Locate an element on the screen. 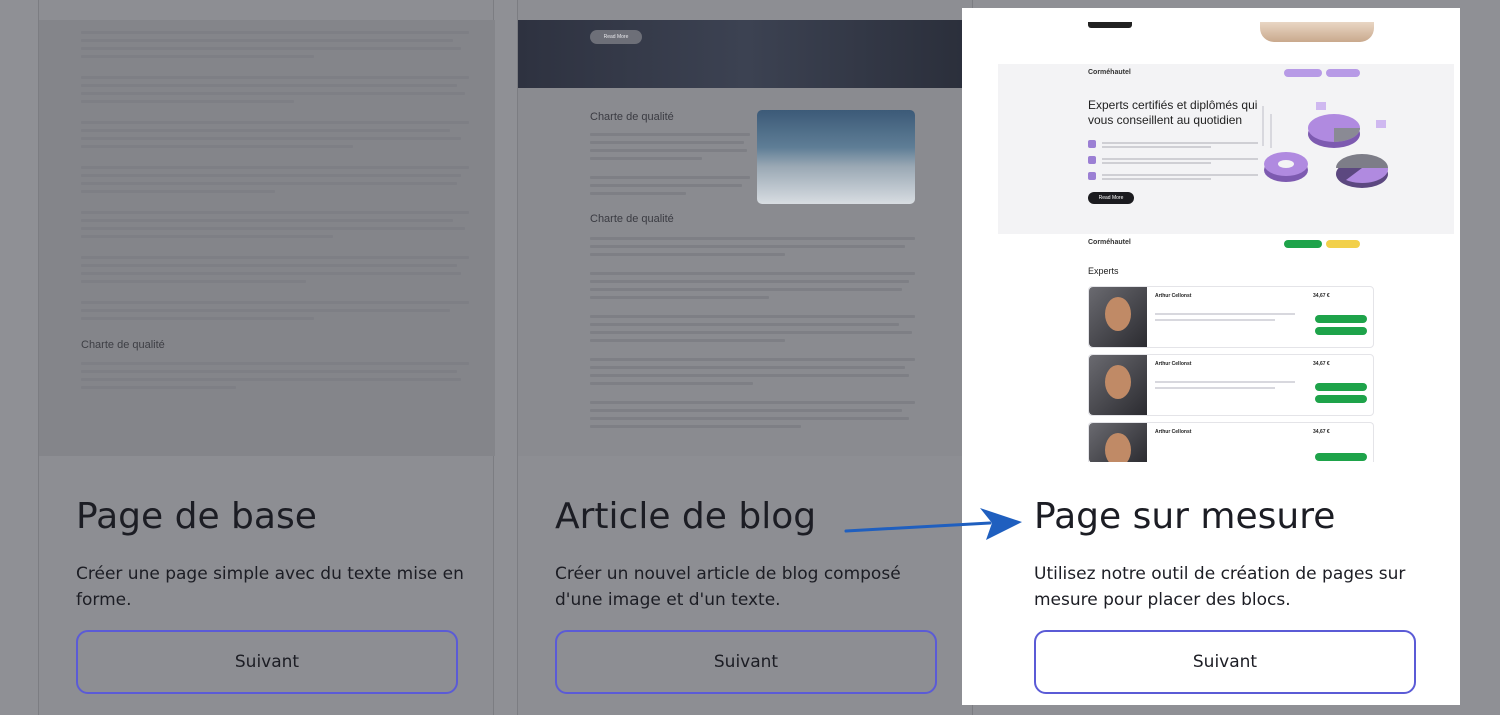  suivant-button-page-sur-mesure: Suivant is located at coordinates (1225, 662).